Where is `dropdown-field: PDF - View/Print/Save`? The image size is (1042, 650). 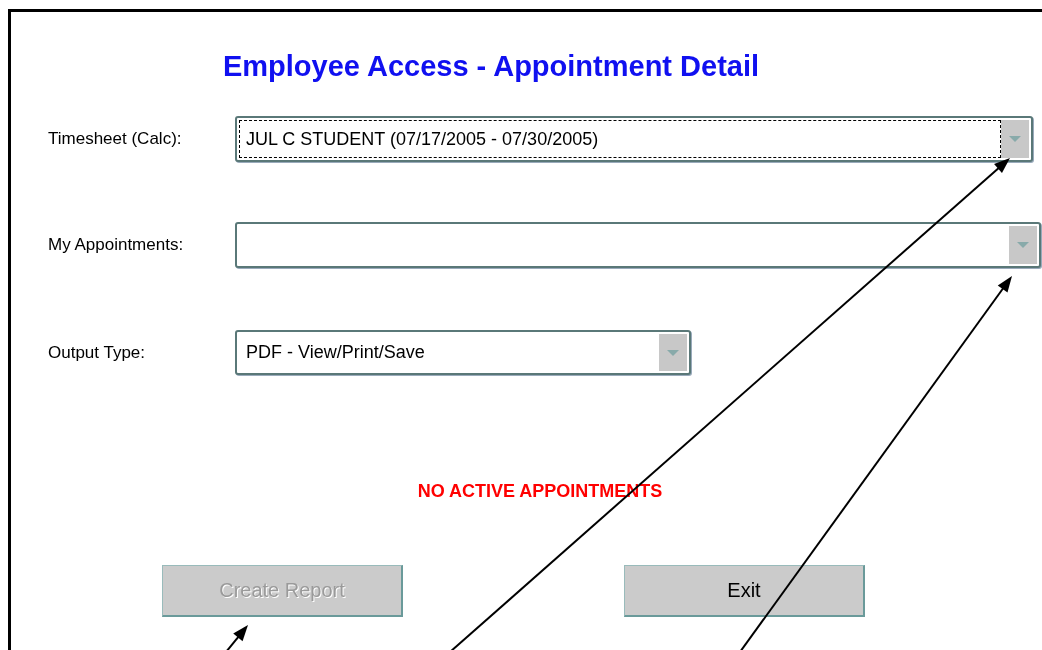 dropdown-field: PDF - View/Print/Save is located at coordinates (463, 352).